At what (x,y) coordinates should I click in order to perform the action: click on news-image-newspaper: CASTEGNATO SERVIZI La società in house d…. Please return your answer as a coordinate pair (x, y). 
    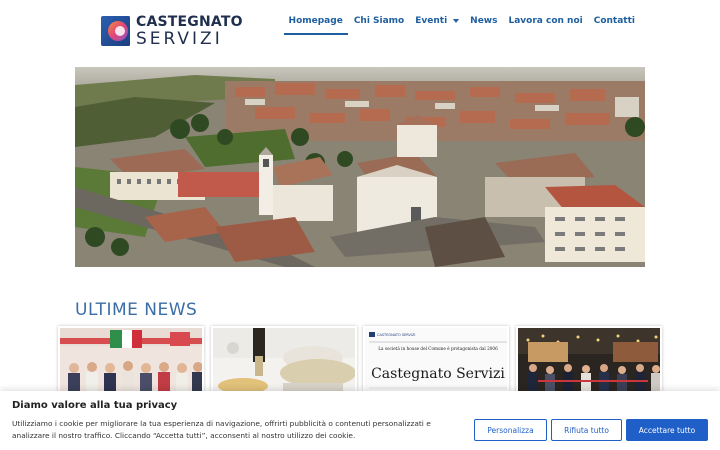
    Looking at the image, I should click on (436, 361).